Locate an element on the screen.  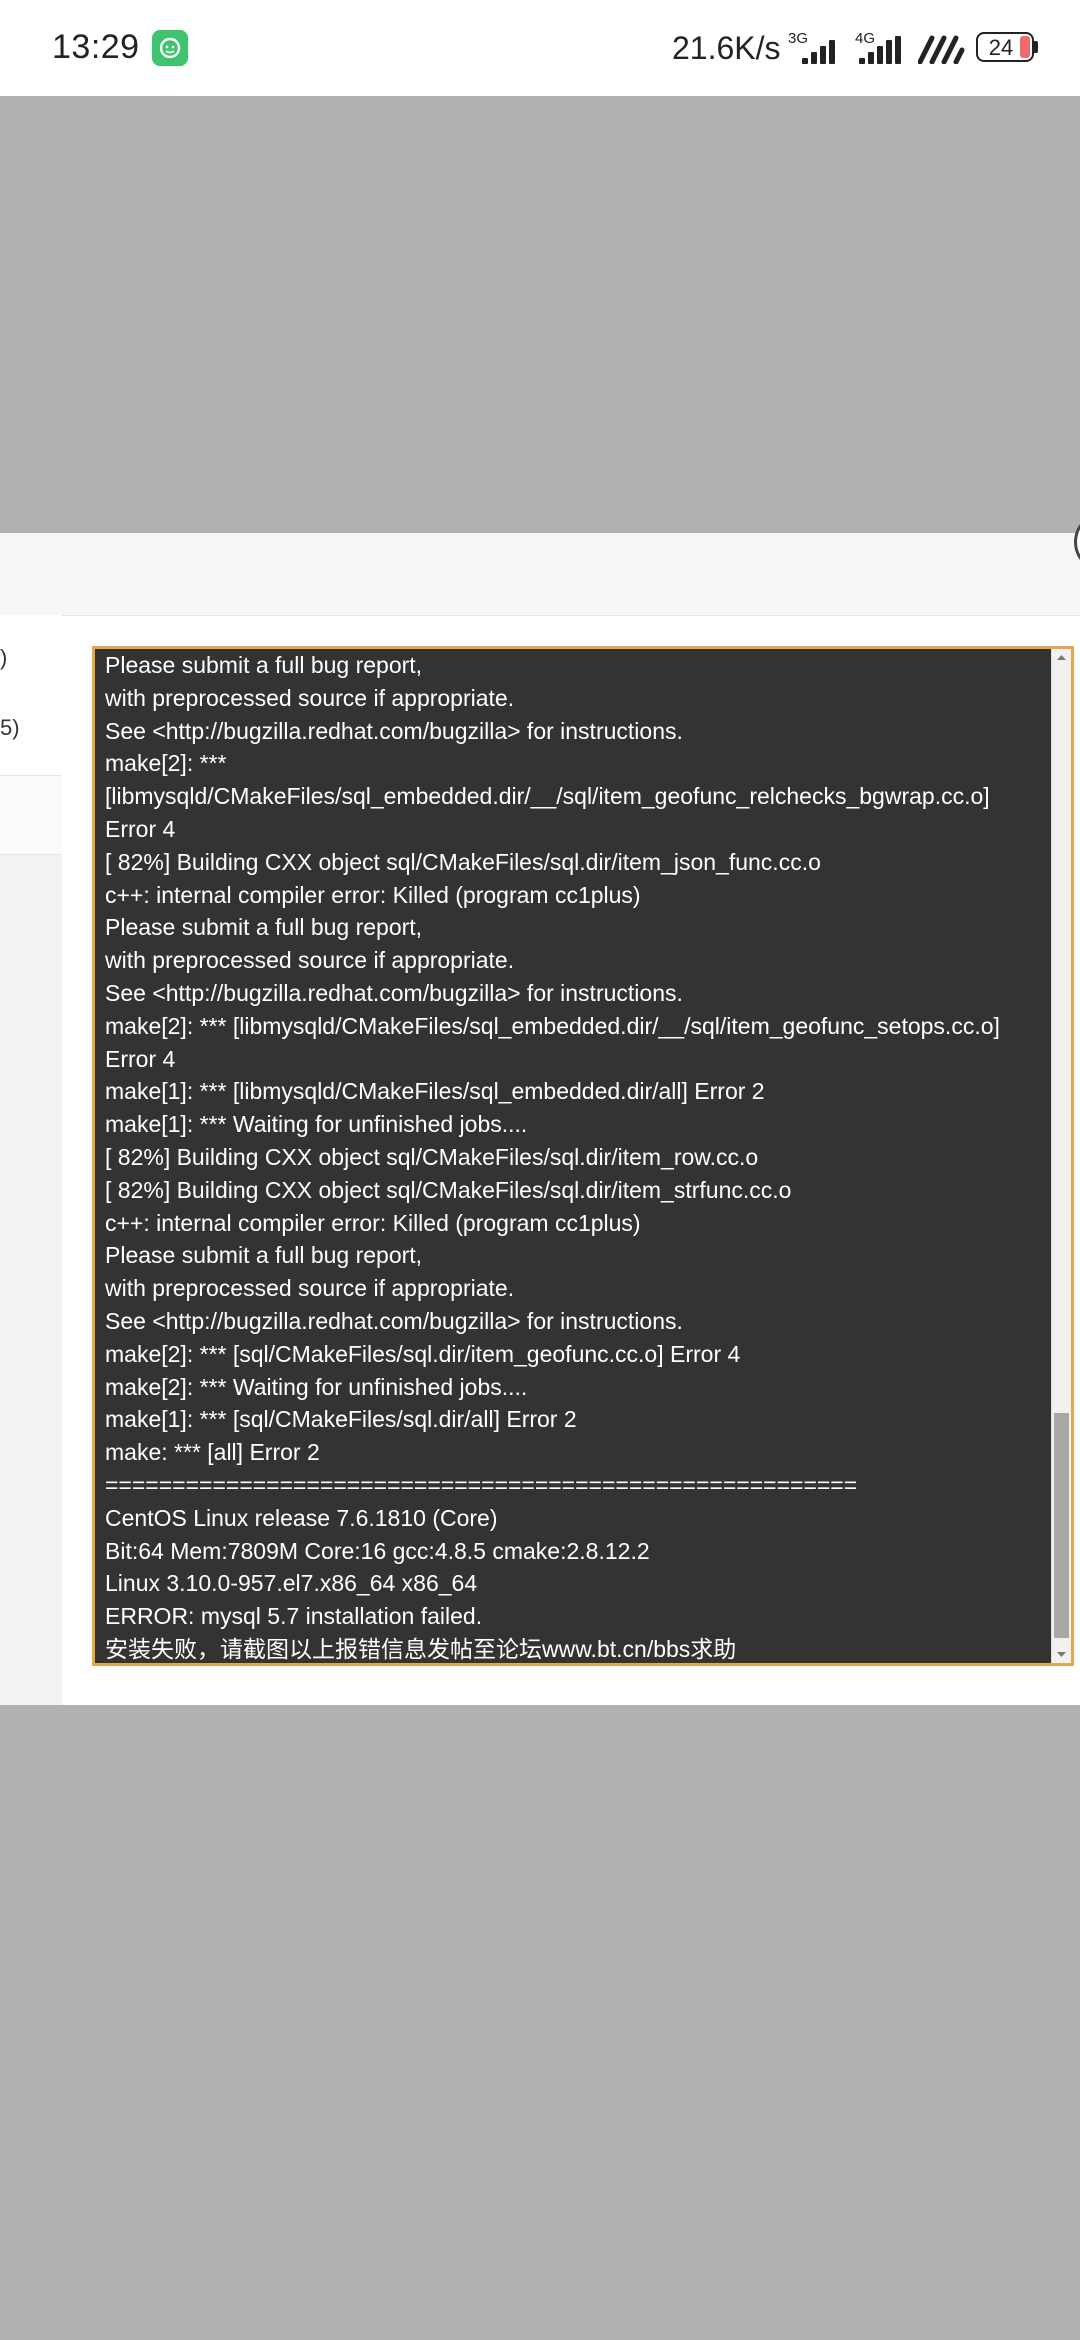
app-notification-icon is located at coordinates (170, 48).